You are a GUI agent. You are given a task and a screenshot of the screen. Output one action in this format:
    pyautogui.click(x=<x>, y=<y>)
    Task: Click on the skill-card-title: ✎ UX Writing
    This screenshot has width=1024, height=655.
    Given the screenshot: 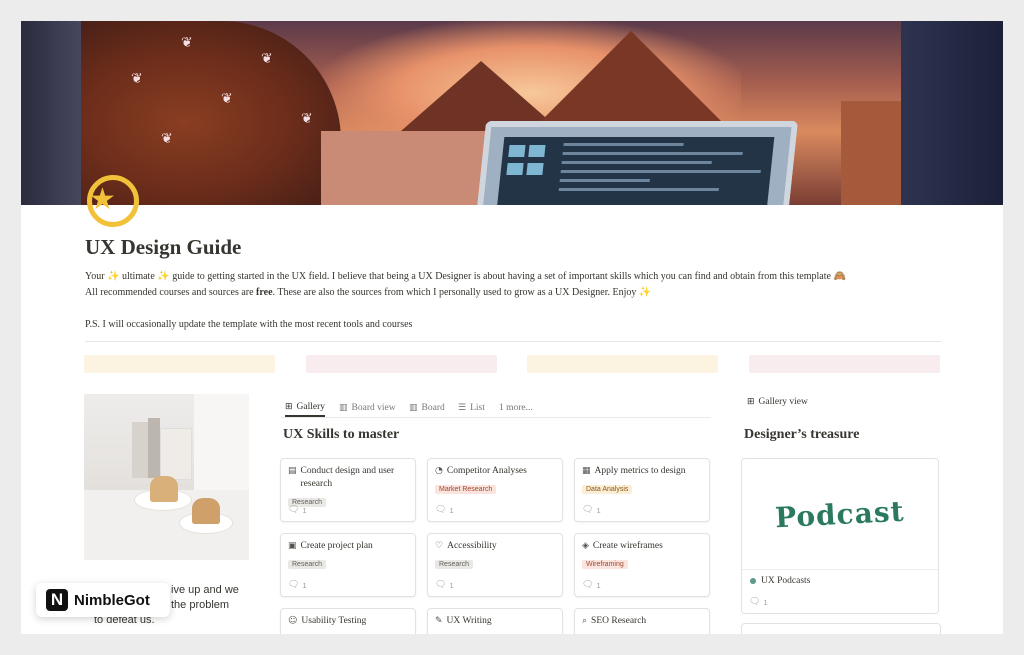 What is the action you would take?
    pyautogui.click(x=463, y=621)
    